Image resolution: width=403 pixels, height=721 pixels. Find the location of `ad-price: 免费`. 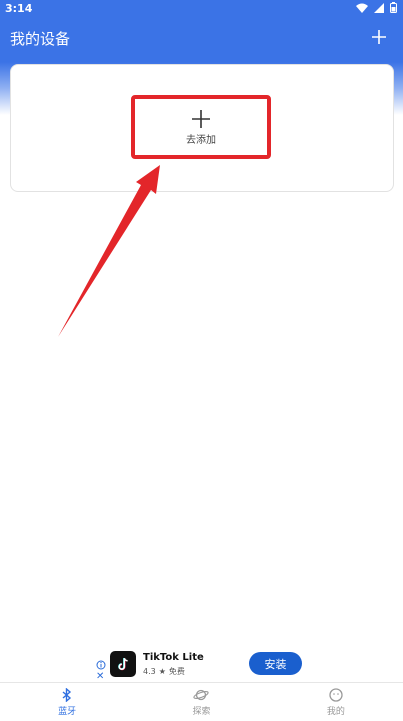

ad-price: 免费 is located at coordinates (176, 671).